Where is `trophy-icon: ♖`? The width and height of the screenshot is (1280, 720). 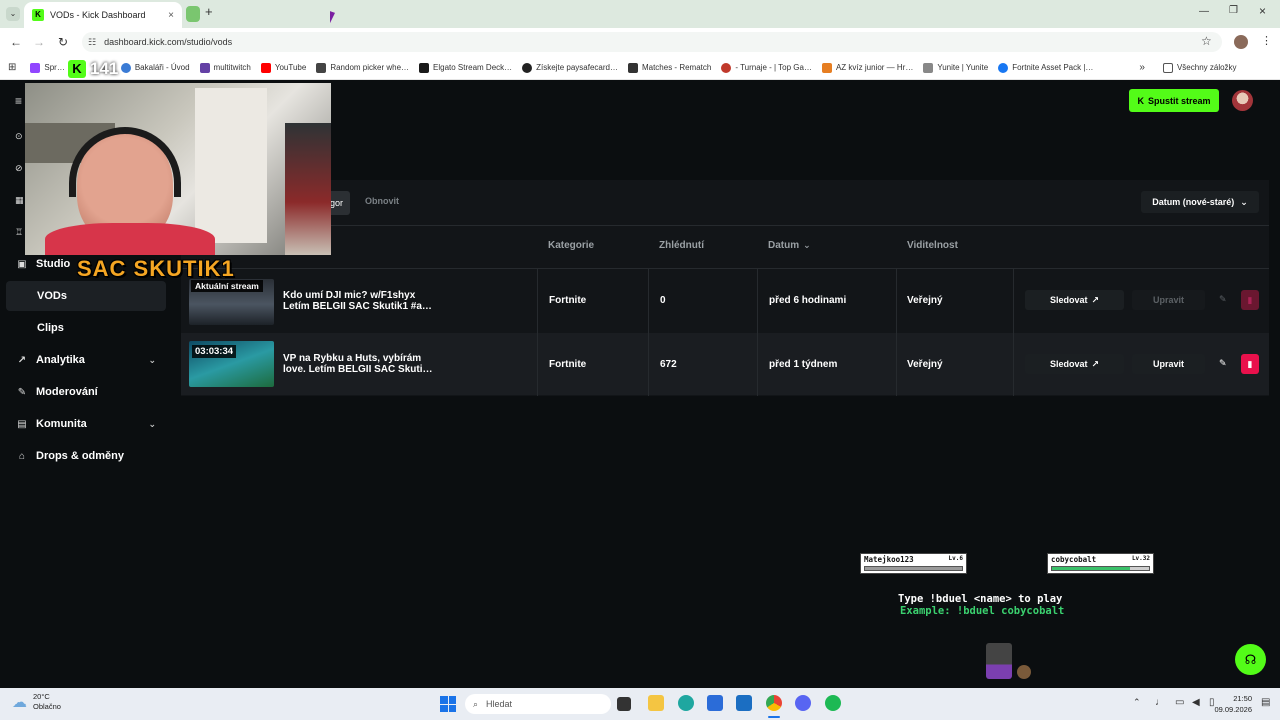 trophy-icon: ♖ is located at coordinates (19, 232).